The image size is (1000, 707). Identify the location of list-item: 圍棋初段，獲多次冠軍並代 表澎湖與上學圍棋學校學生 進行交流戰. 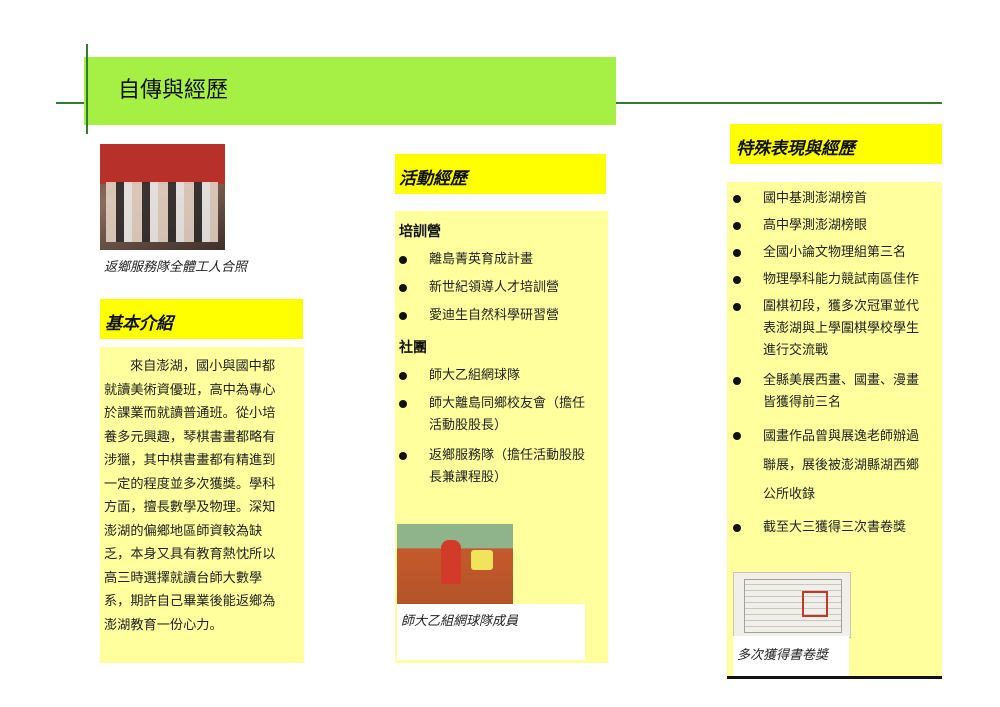
(836, 329).